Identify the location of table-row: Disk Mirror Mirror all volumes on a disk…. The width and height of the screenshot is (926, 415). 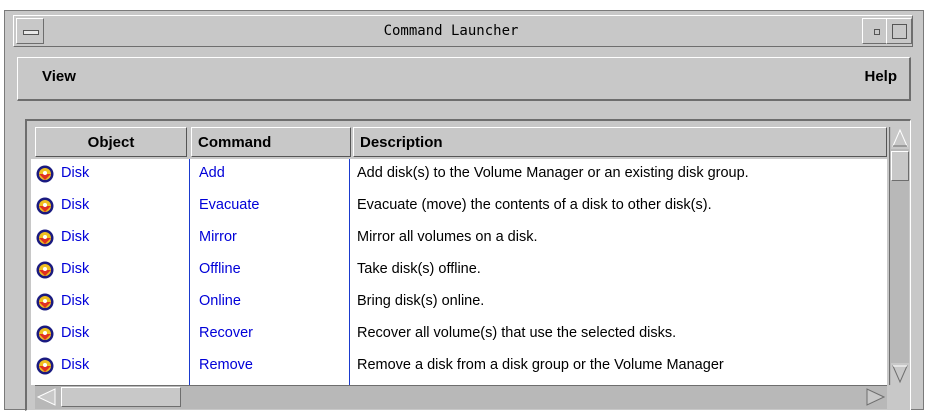
(459, 239).